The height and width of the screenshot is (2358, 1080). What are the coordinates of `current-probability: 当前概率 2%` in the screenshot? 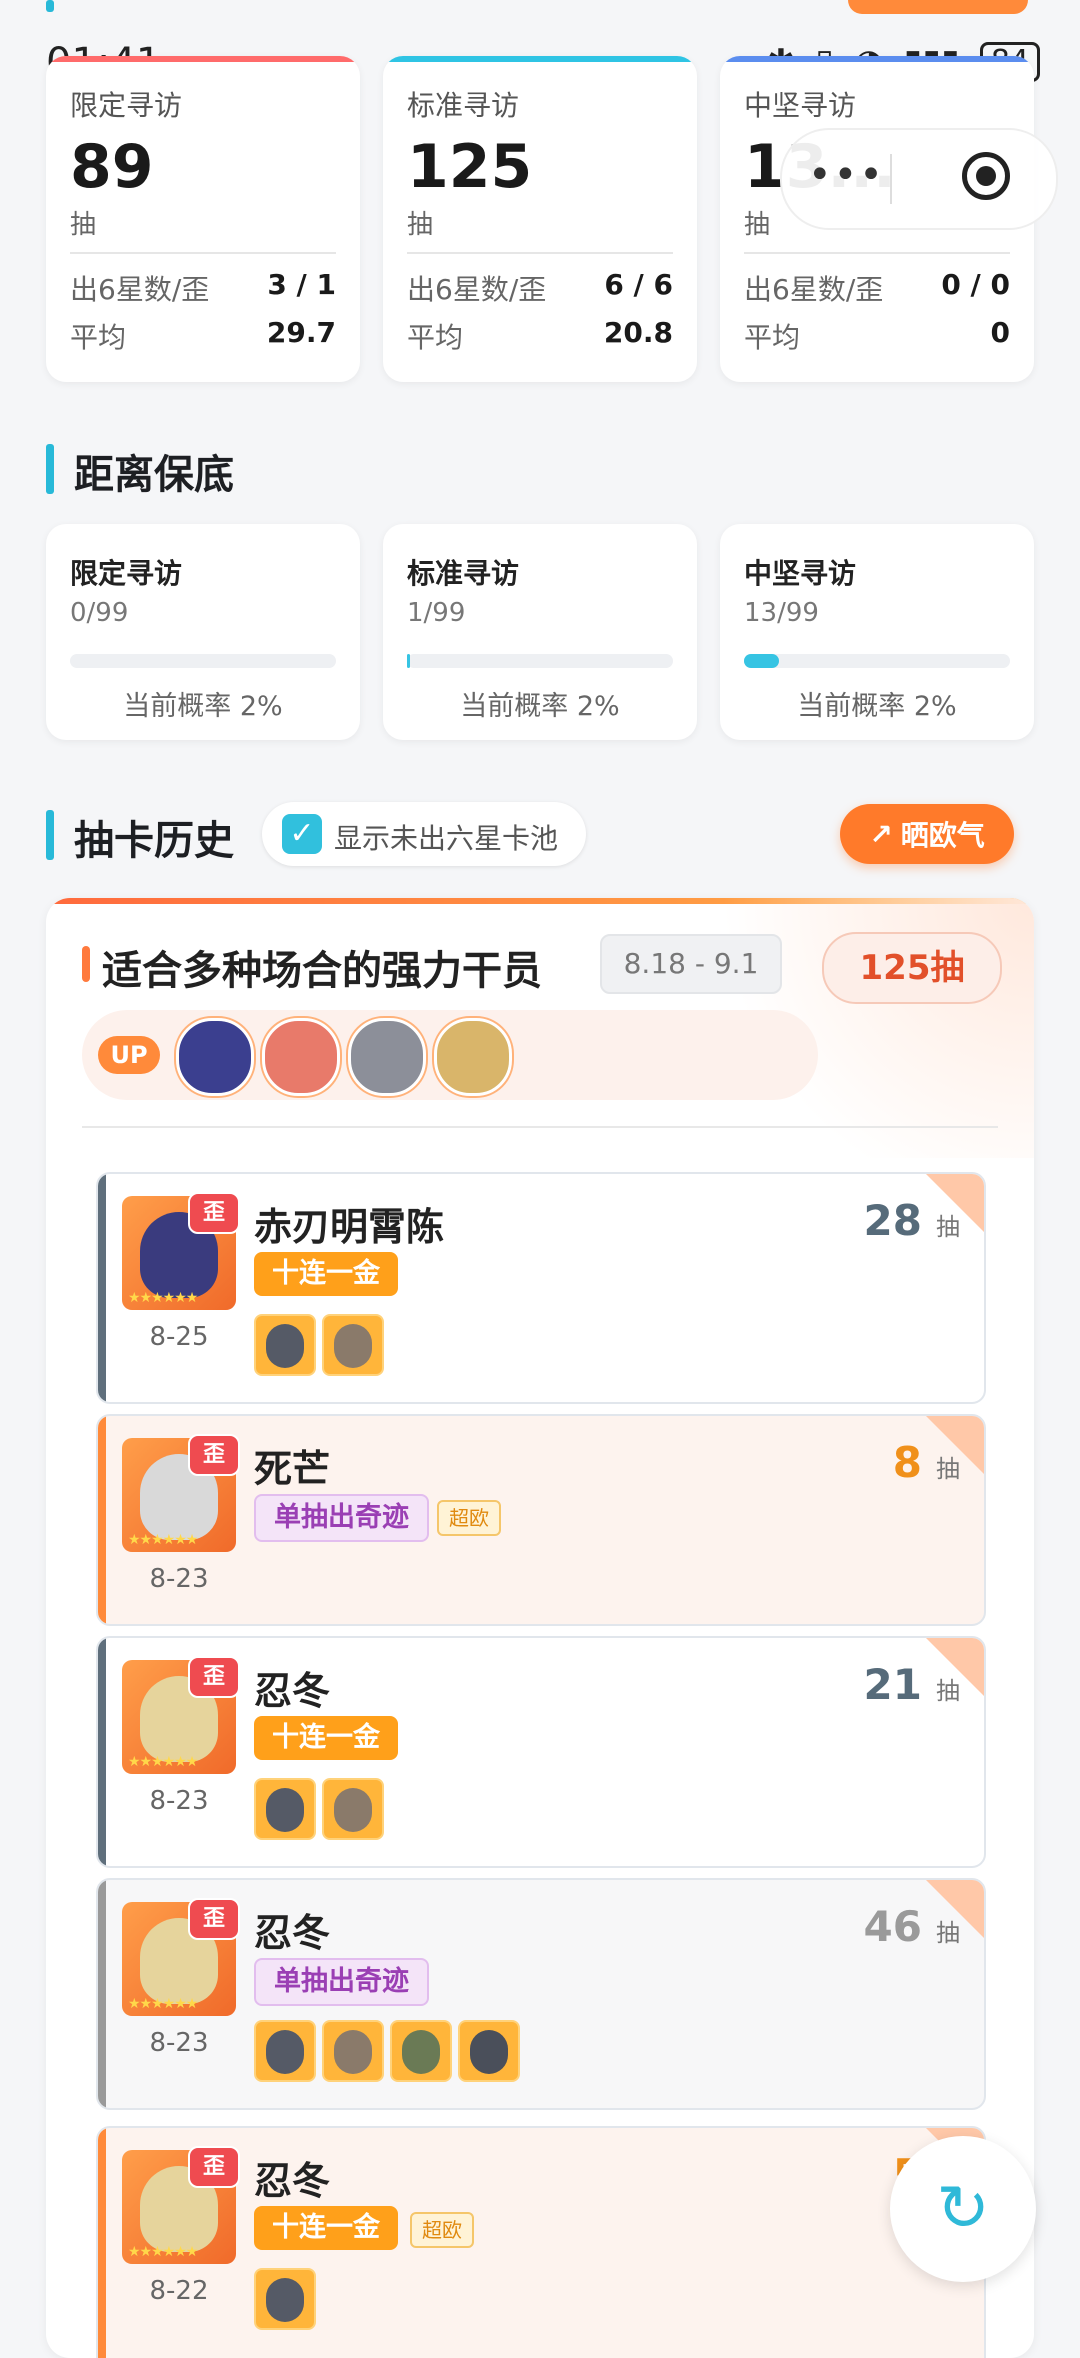 It's located at (203, 706).